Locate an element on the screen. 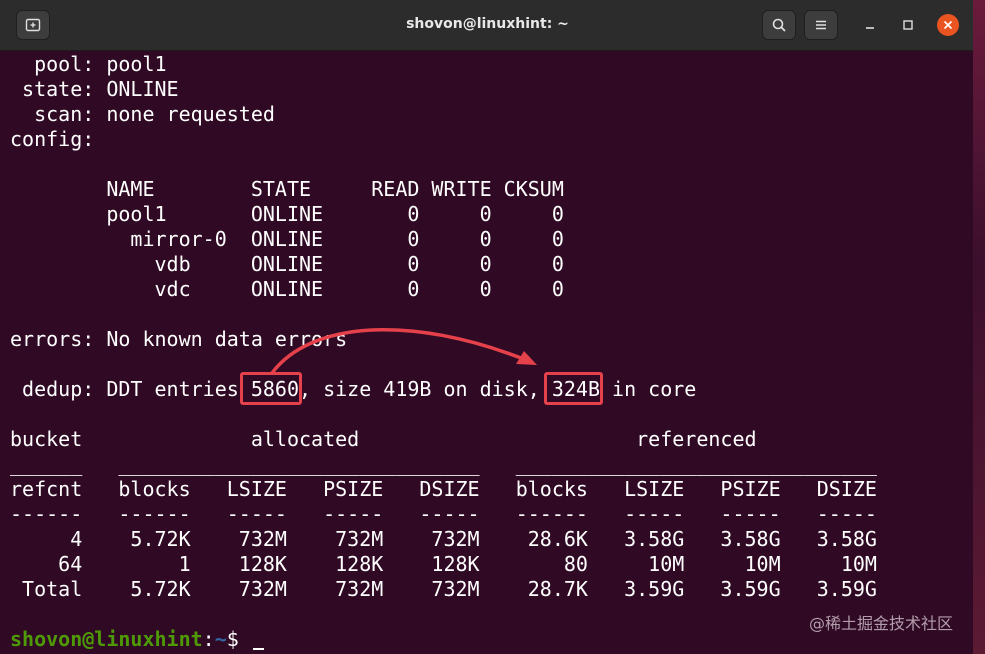  desktop-background is located at coordinates (979, 327).